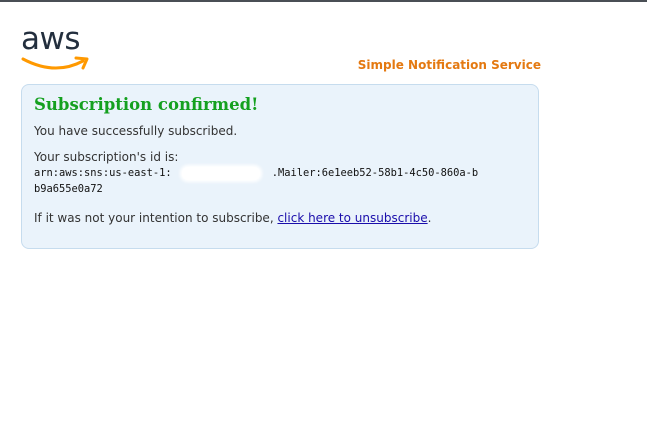  What do you see at coordinates (352, 218) in the screenshot?
I see `unsubscribe-link: click here to unsubscribe` at bounding box center [352, 218].